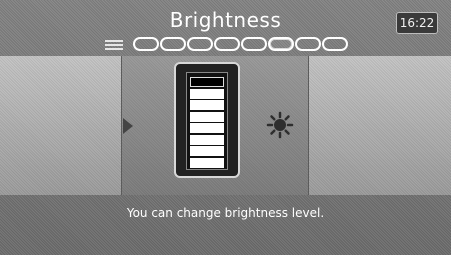  Describe the element at coordinates (417, 23) in the screenshot. I see `clock: 16:22` at that location.